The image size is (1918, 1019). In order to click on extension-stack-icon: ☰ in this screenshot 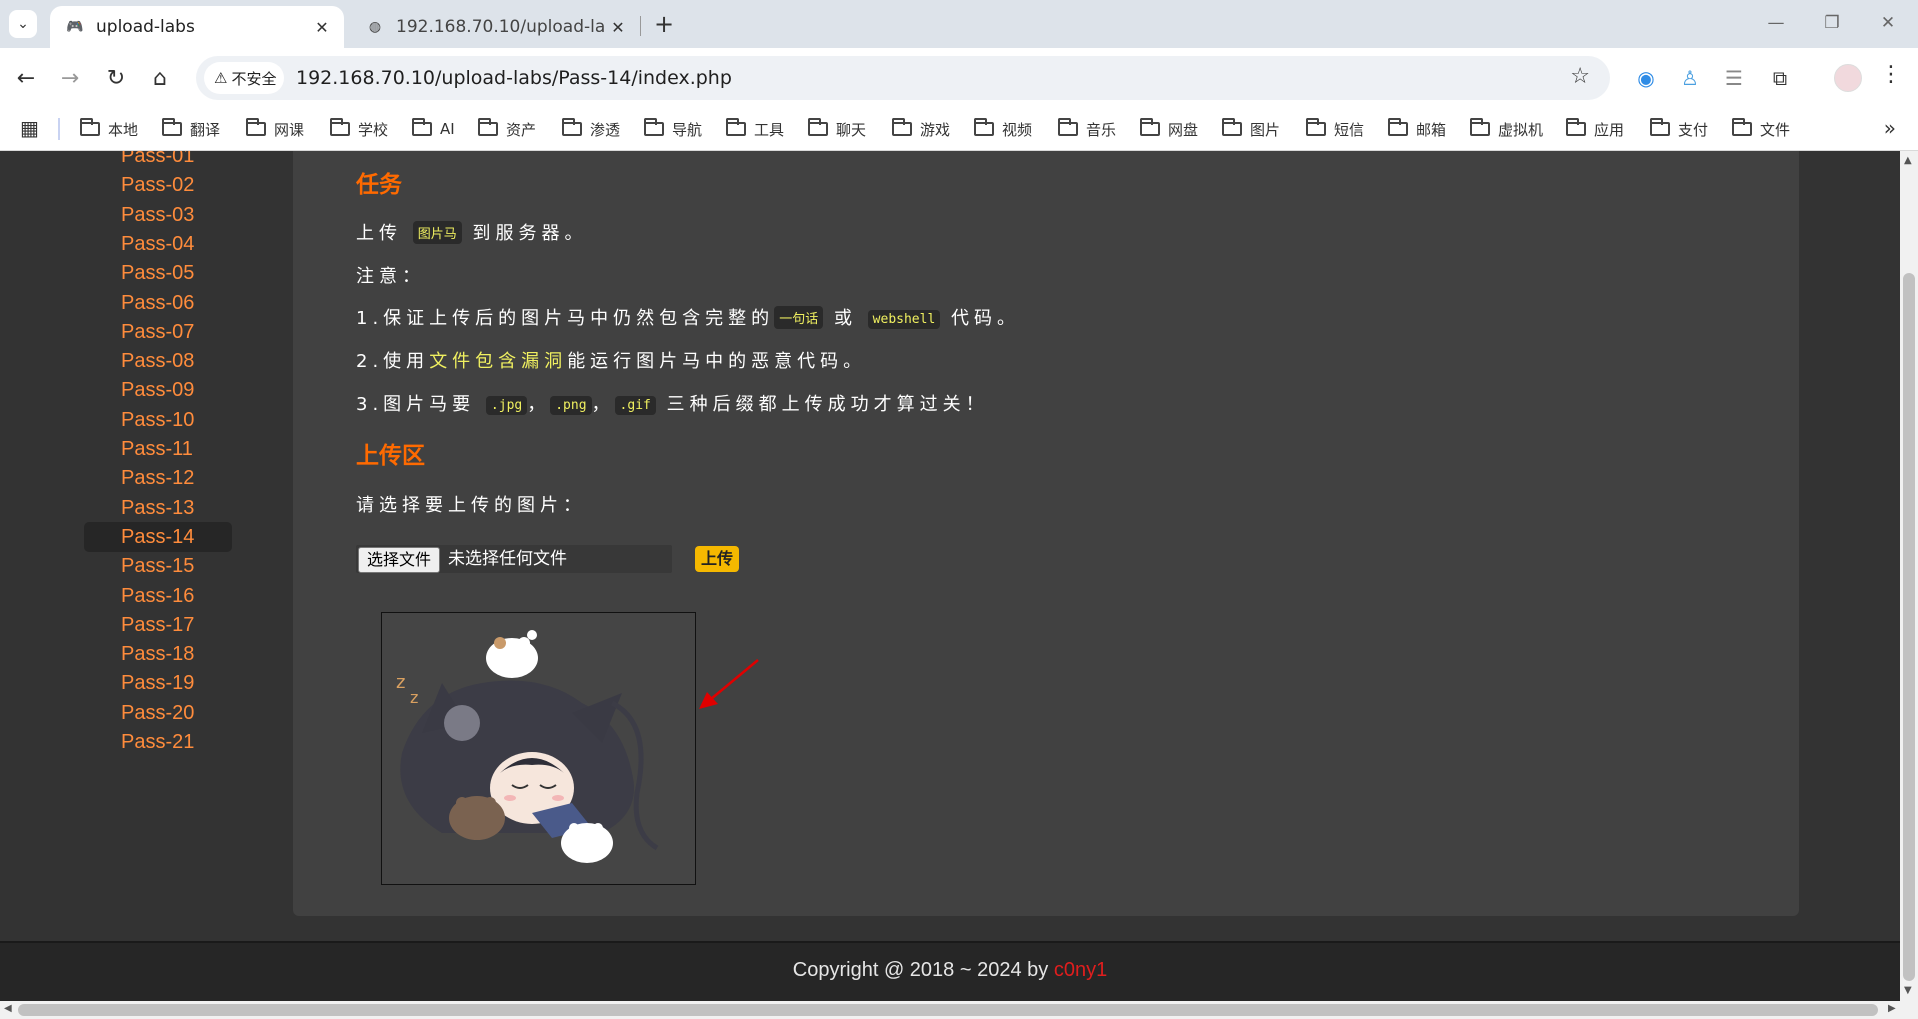, I will do `click(1734, 78)`.